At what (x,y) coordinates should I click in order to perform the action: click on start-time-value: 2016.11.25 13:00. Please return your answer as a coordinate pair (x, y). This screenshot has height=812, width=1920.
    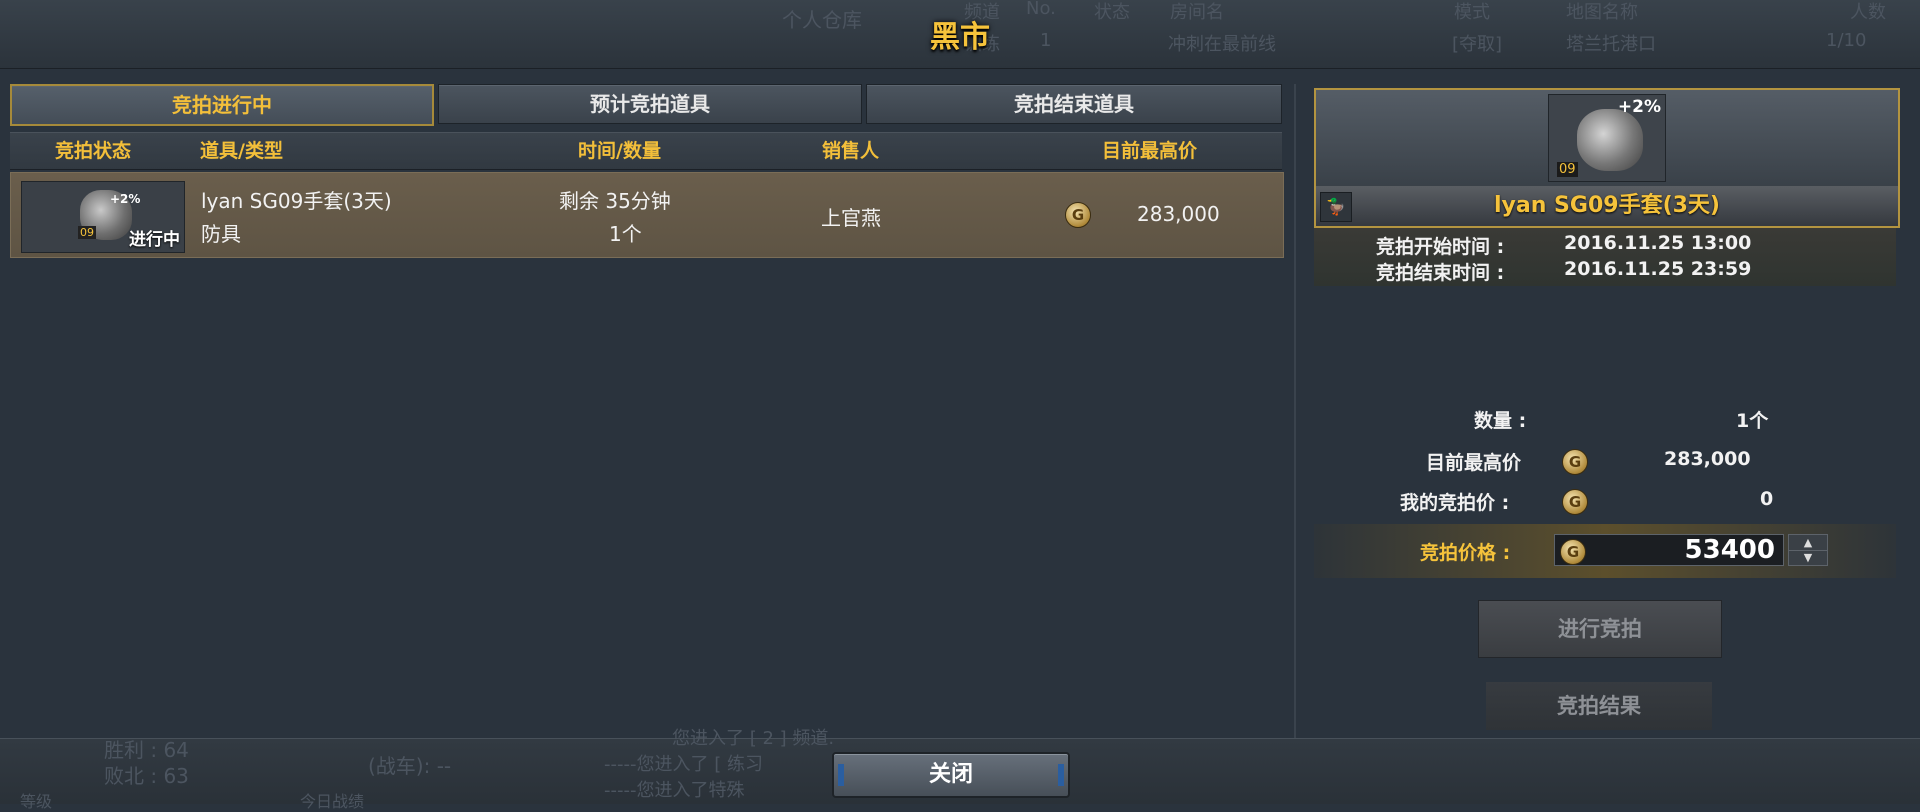
    Looking at the image, I should click on (1658, 243).